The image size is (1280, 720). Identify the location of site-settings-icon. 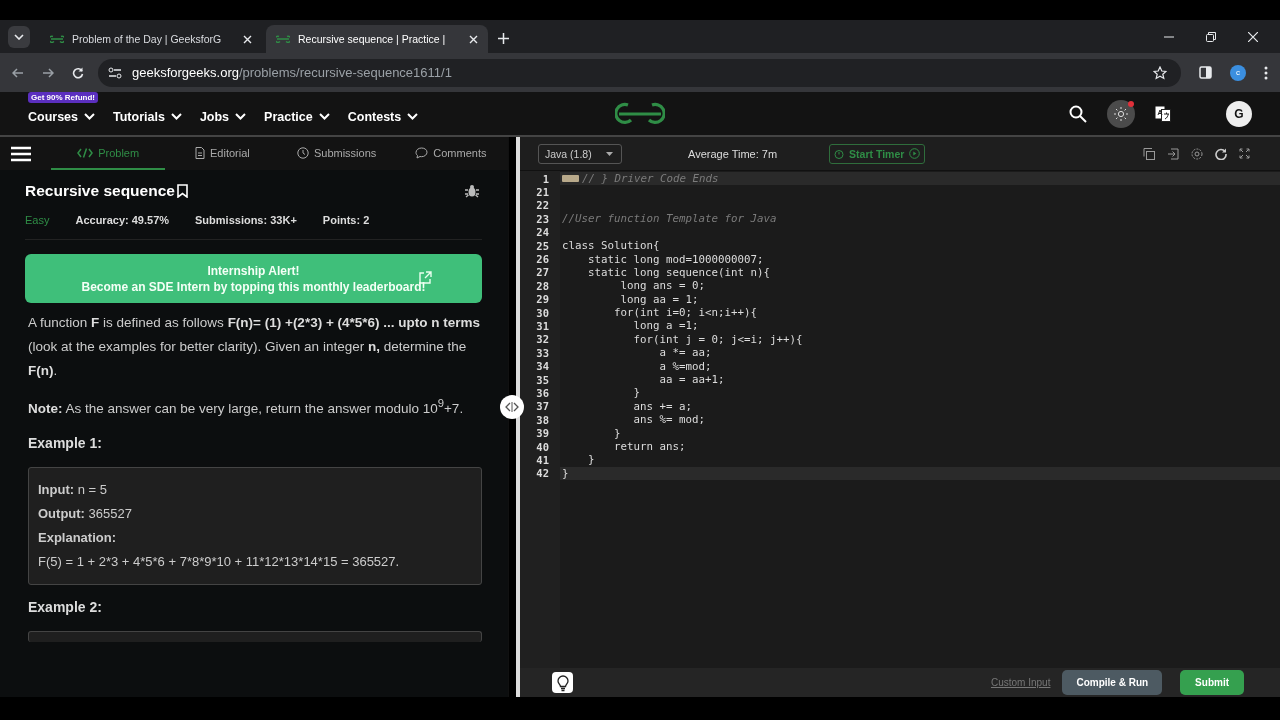
(115, 72).